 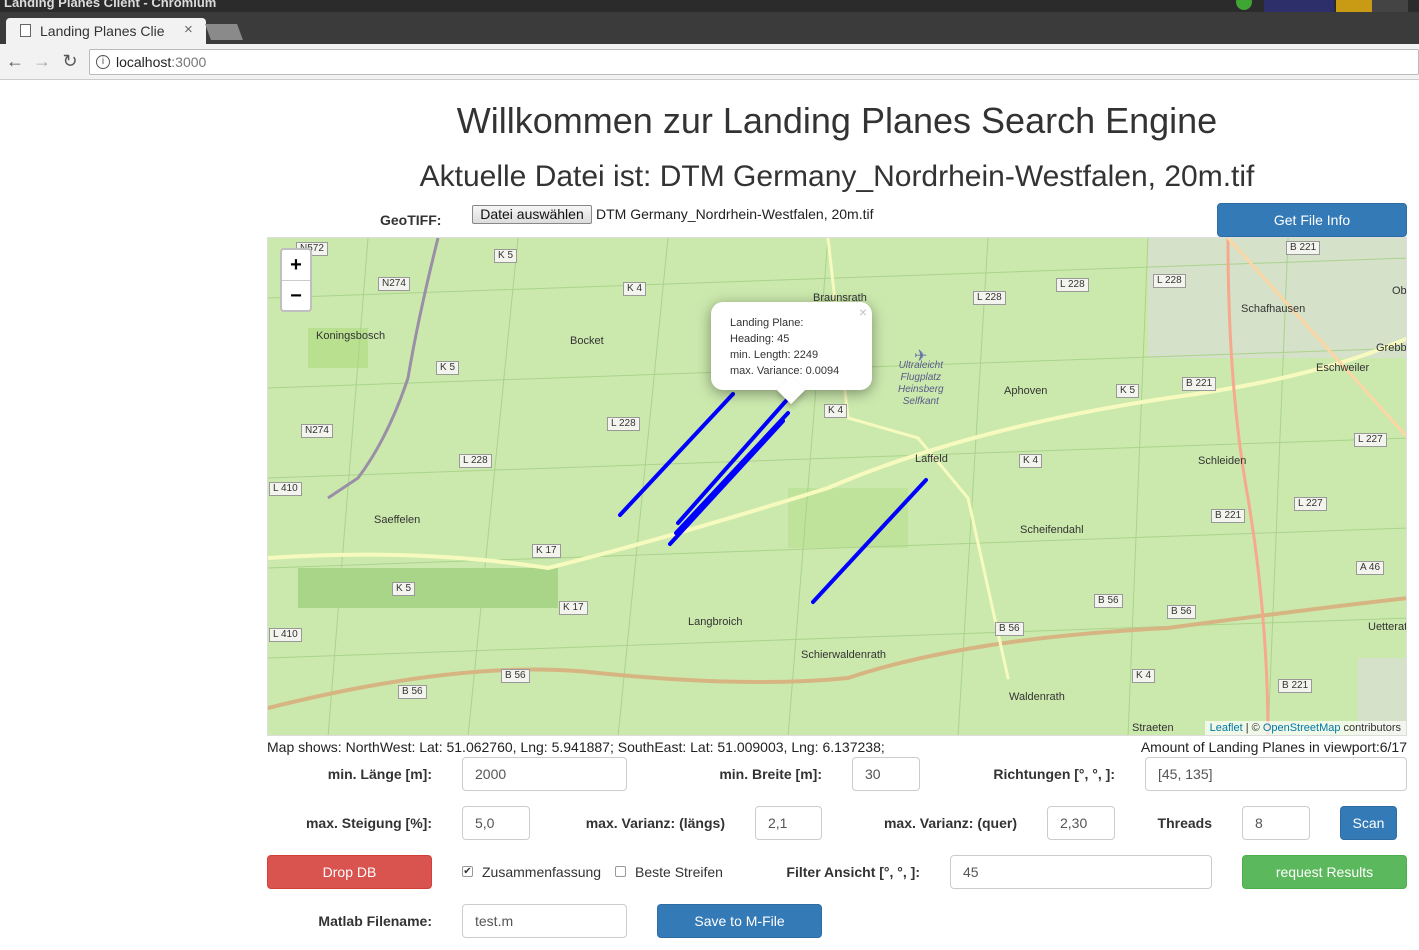 What do you see at coordinates (931, 459) in the screenshot?
I see `place-label: Laffeld` at bounding box center [931, 459].